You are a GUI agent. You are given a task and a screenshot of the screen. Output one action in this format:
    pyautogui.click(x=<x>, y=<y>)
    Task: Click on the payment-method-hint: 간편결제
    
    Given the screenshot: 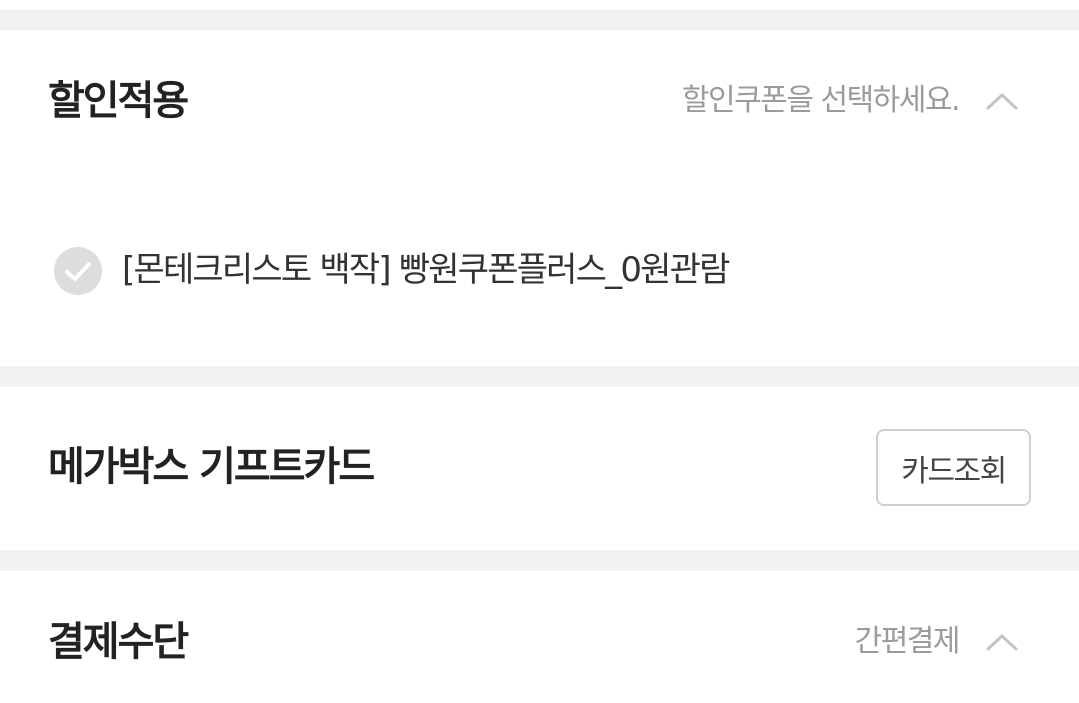 What is the action you would take?
    pyautogui.click(x=908, y=642)
    